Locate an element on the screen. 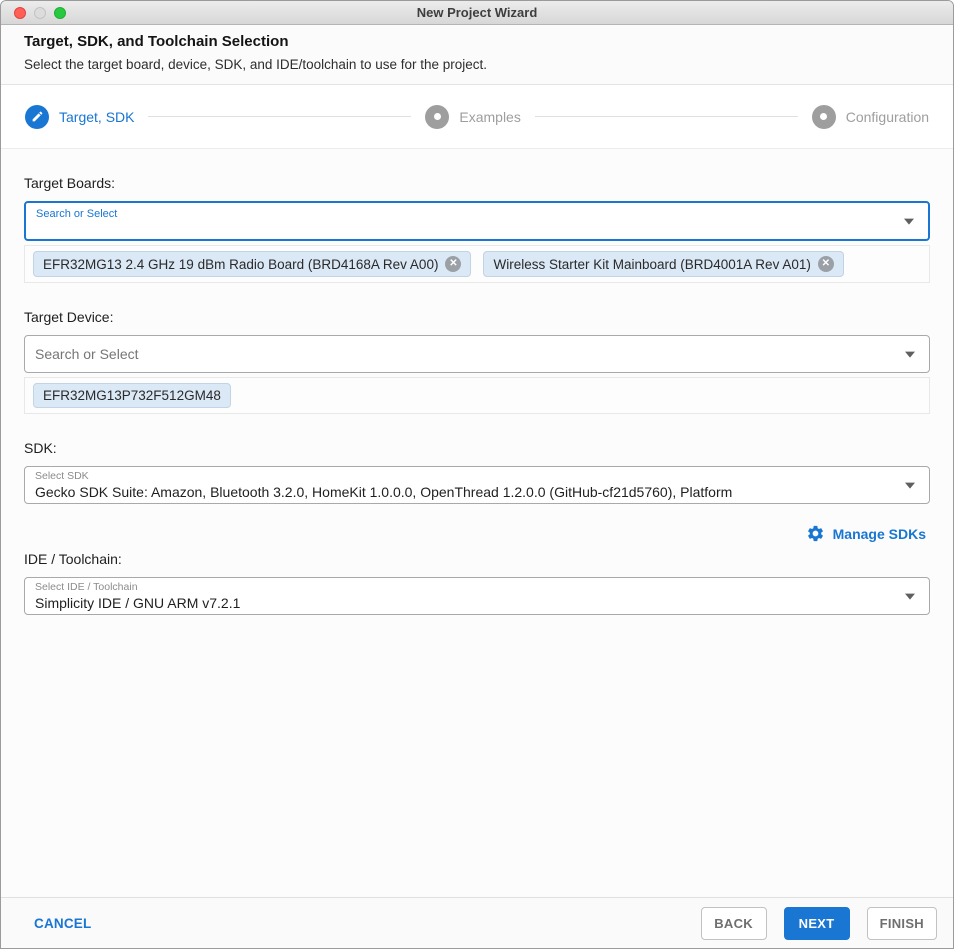 Image resolution: width=954 pixels, height=949 pixels. gear-icon is located at coordinates (815, 533).